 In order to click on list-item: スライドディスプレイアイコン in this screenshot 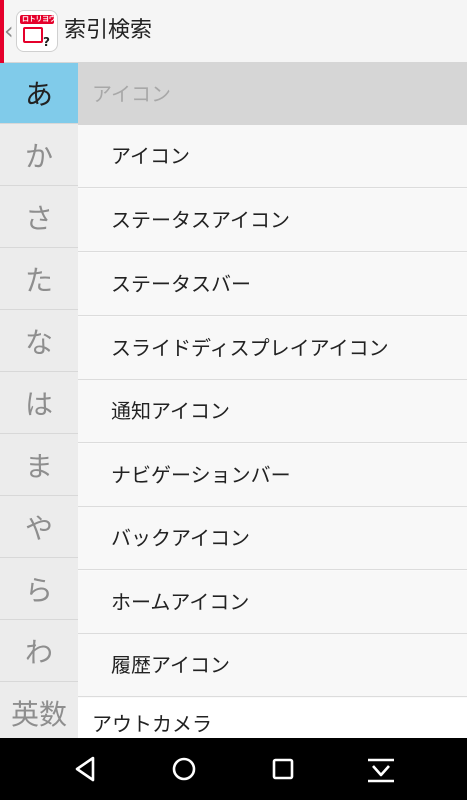, I will do `click(272, 348)`.